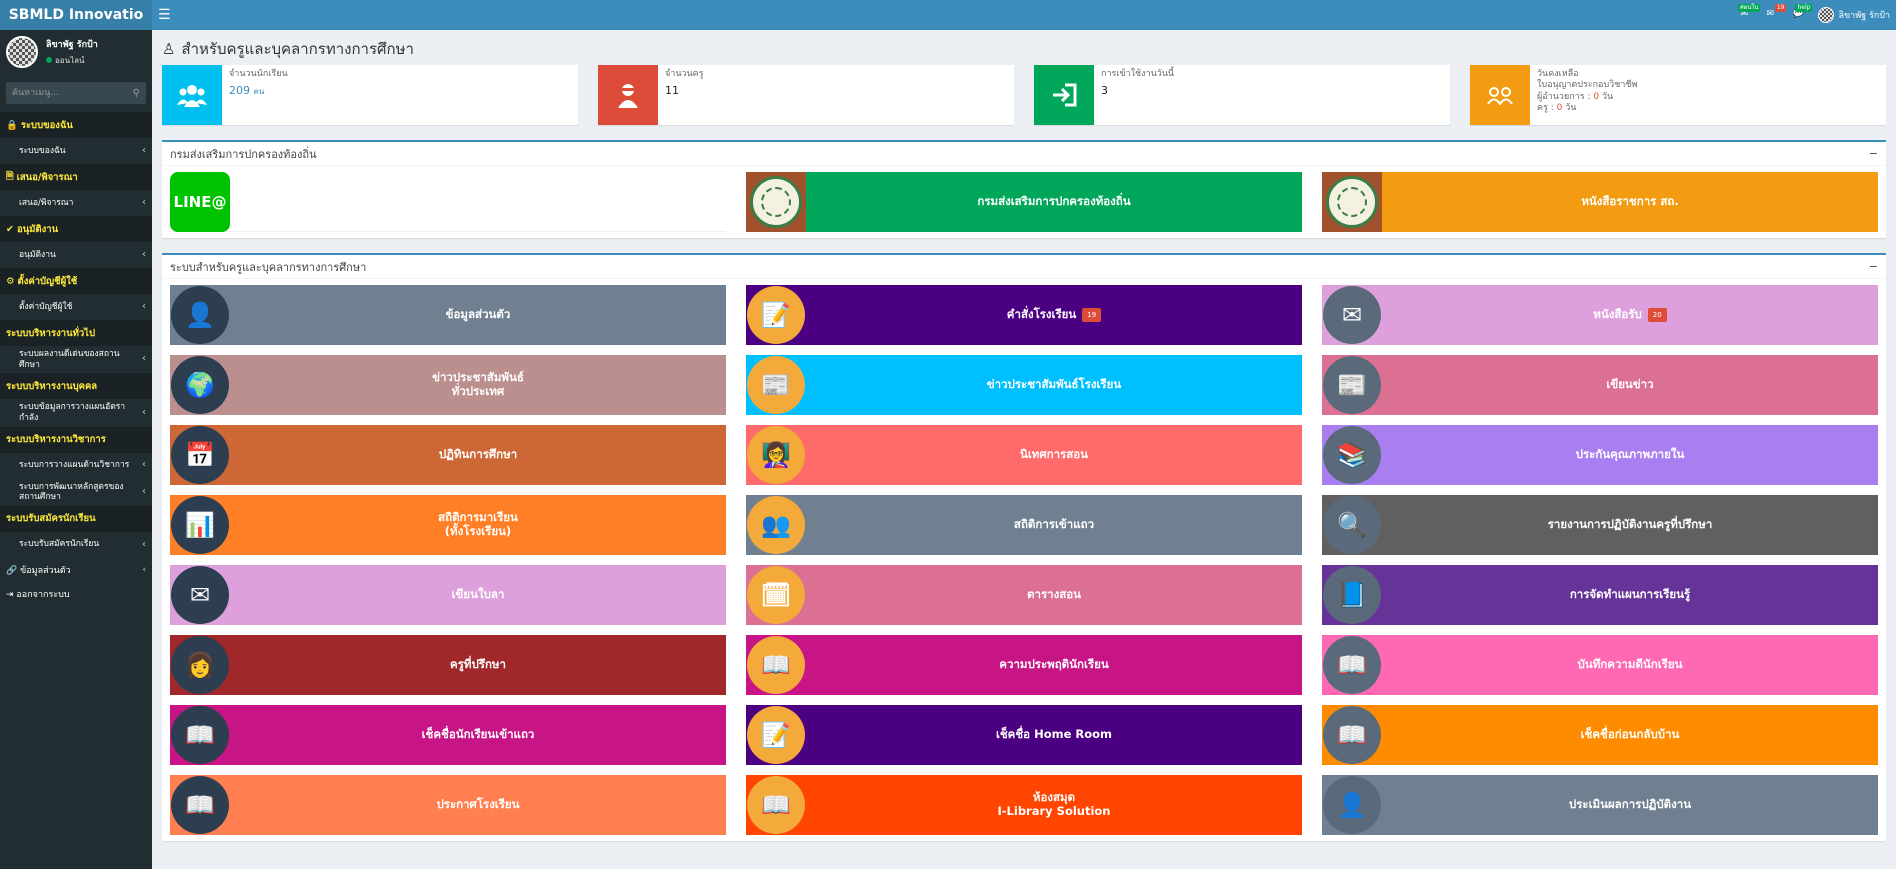 Image resolution: width=1896 pixels, height=869 pixels. Describe the element at coordinates (478, 524) in the screenshot. I see `tile-label: สถิติการมาเรียน (ทั้งโรงเรียน)` at that location.